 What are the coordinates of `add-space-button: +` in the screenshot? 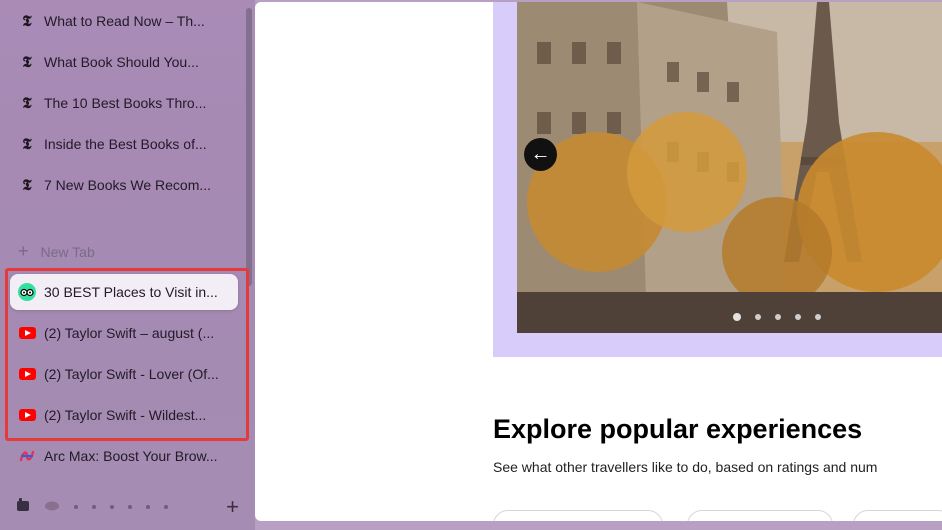 It's located at (232, 507).